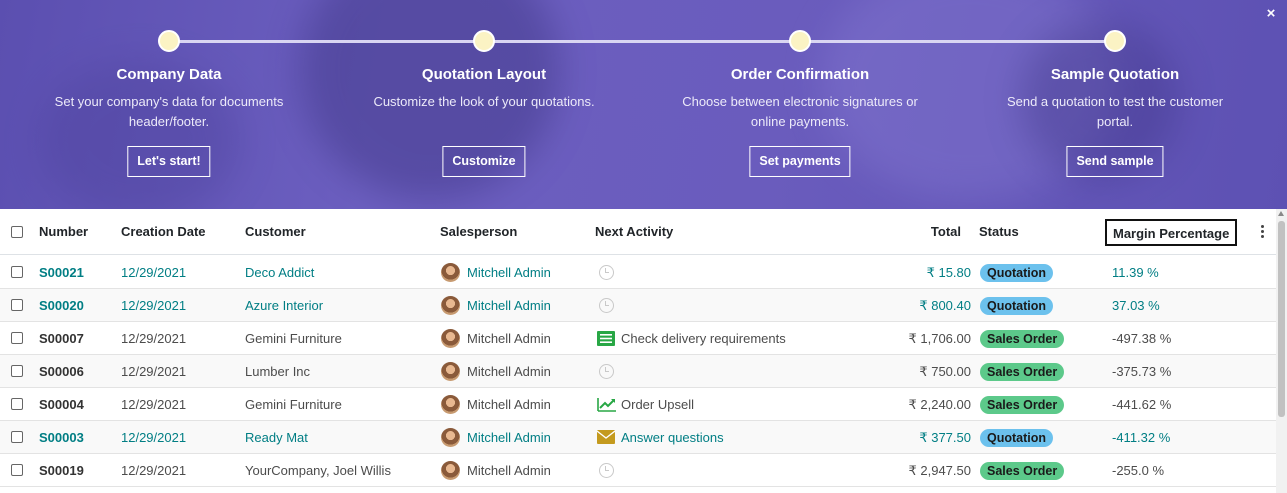 This screenshot has width=1287, height=493. What do you see at coordinates (61, 437) in the screenshot?
I see `order-number: S00003` at bounding box center [61, 437].